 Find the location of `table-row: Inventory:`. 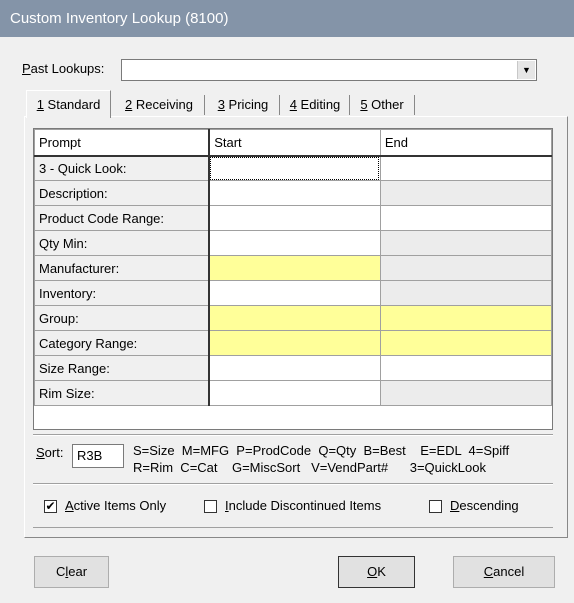

table-row: Inventory: is located at coordinates (293, 293).